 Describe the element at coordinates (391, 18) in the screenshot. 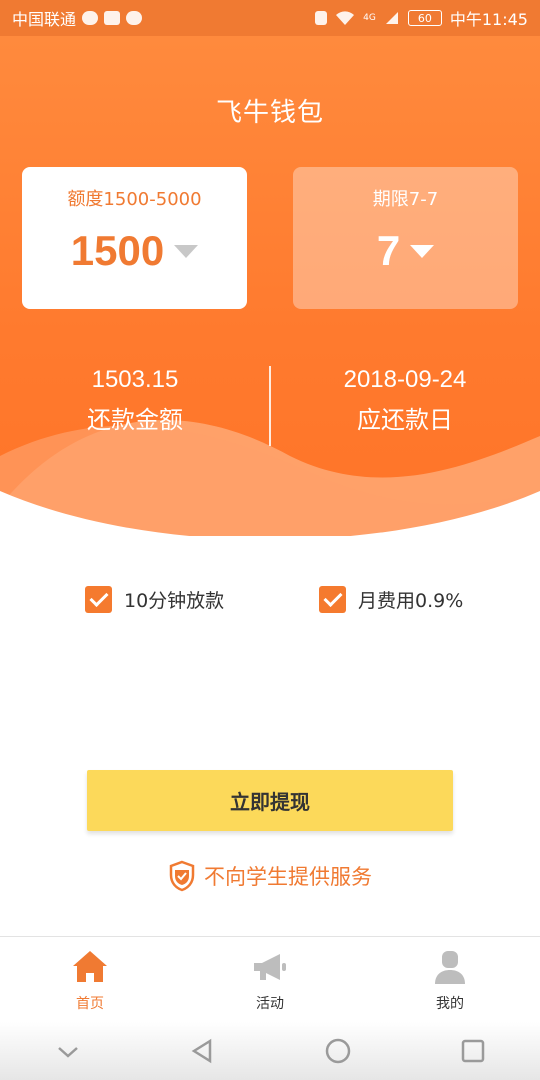

I see `signal-icon` at that location.